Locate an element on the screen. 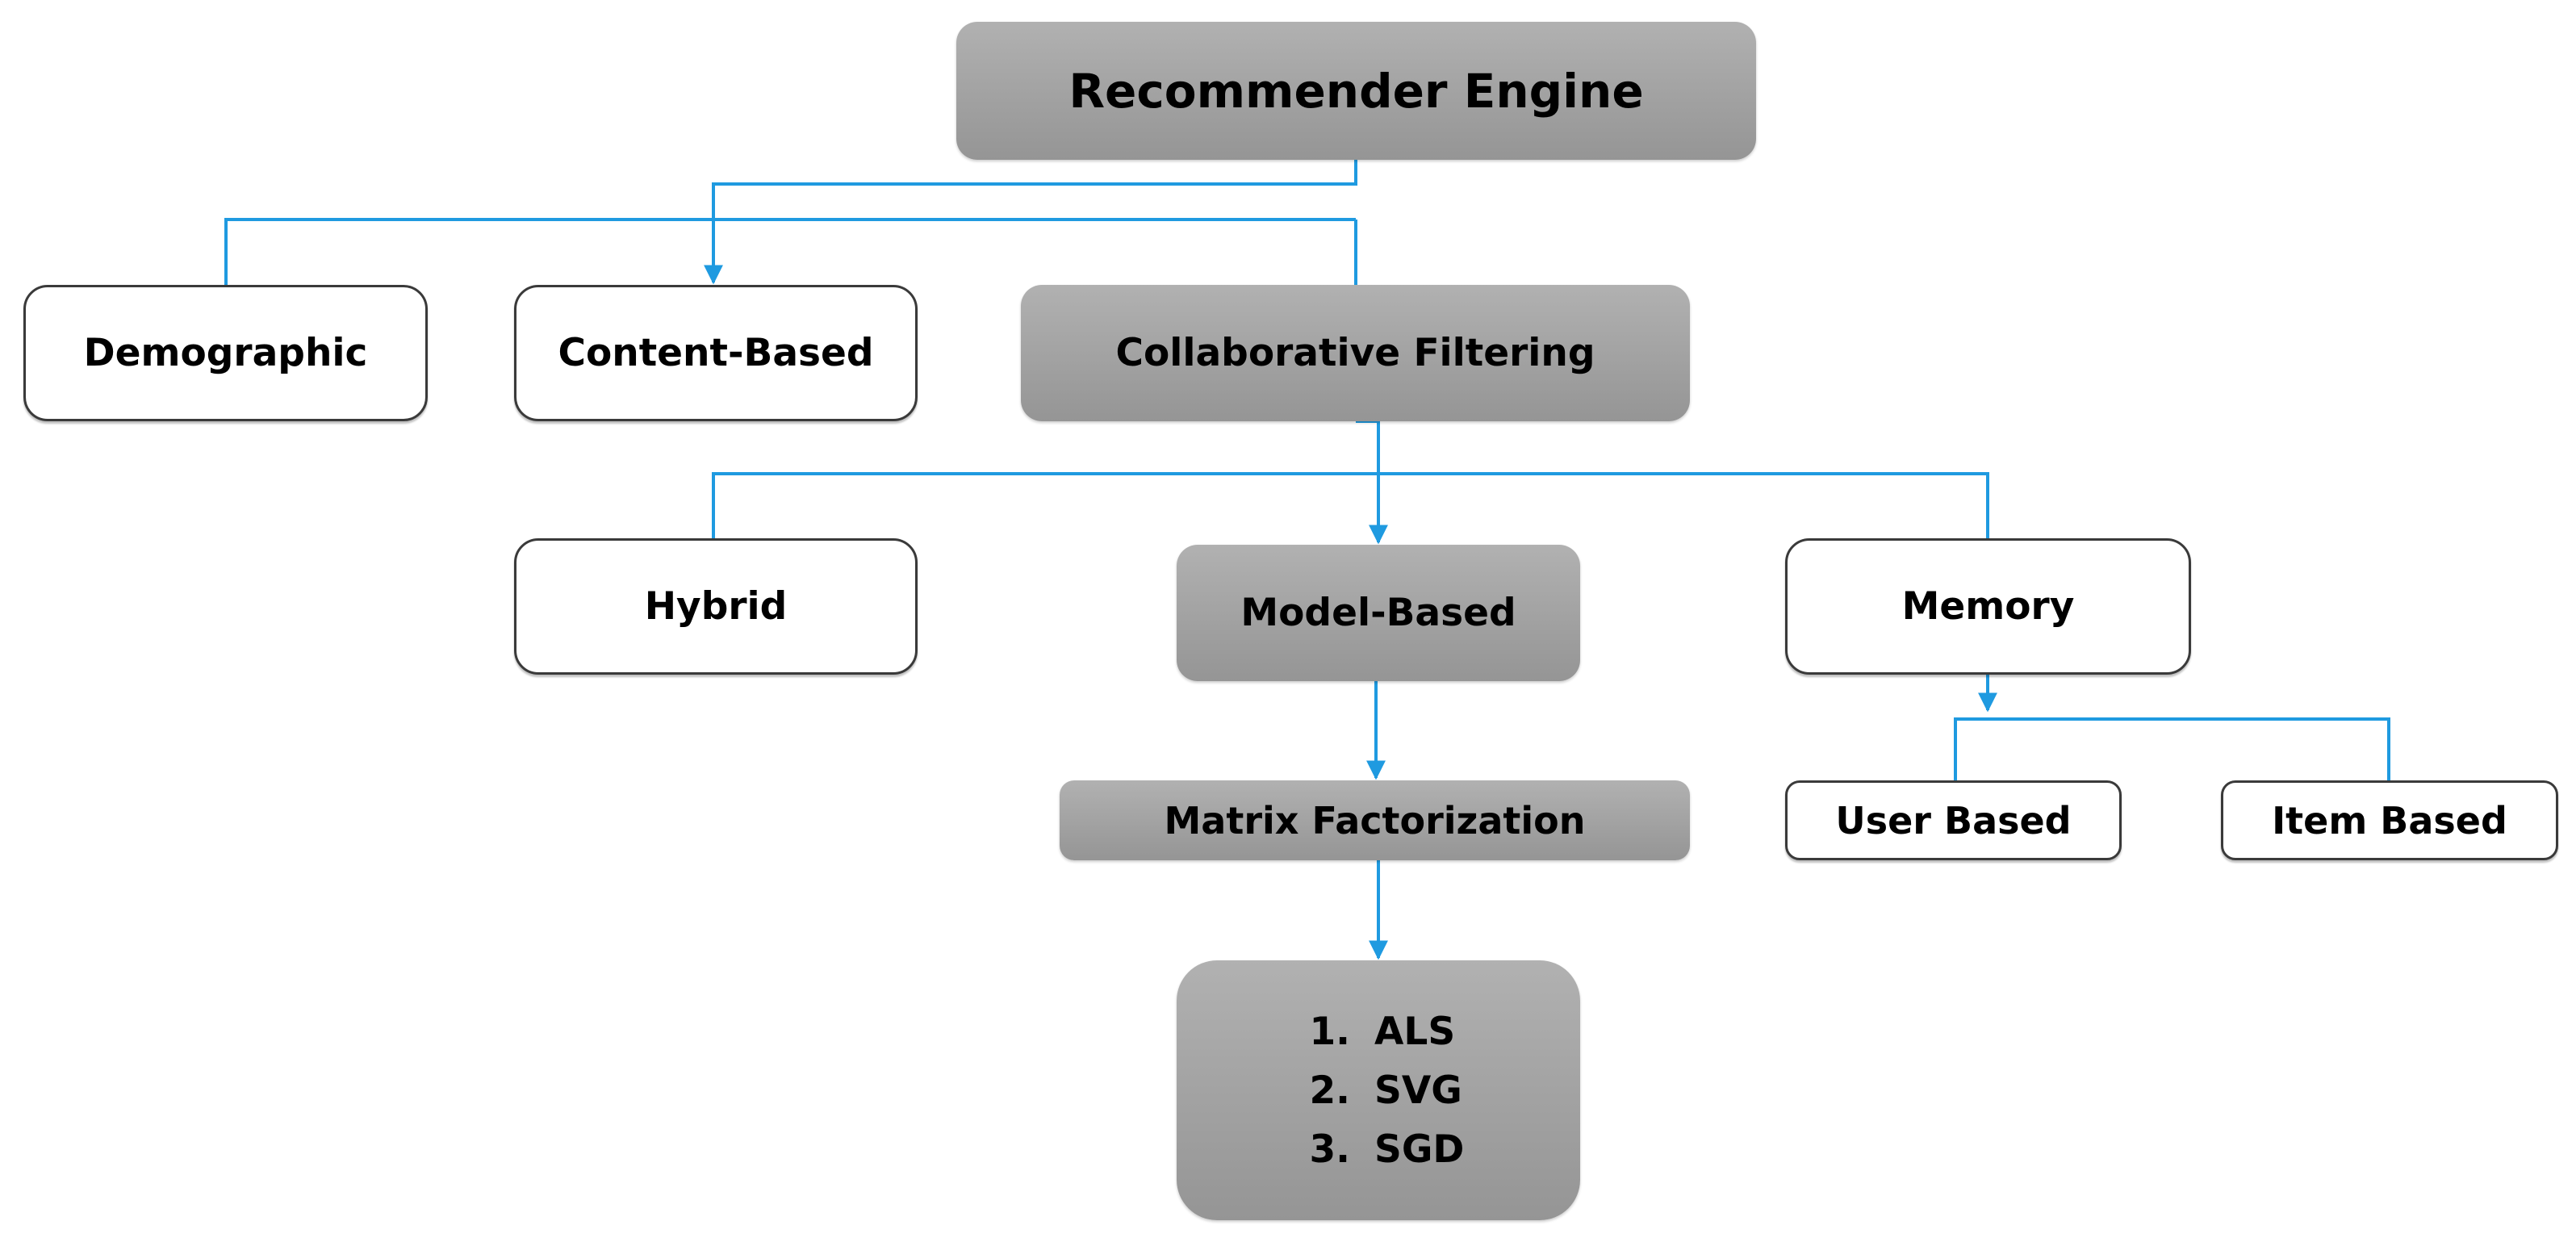 The image size is (2576, 1242). node-content-based: Content-Based is located at coordinates (716, 353).